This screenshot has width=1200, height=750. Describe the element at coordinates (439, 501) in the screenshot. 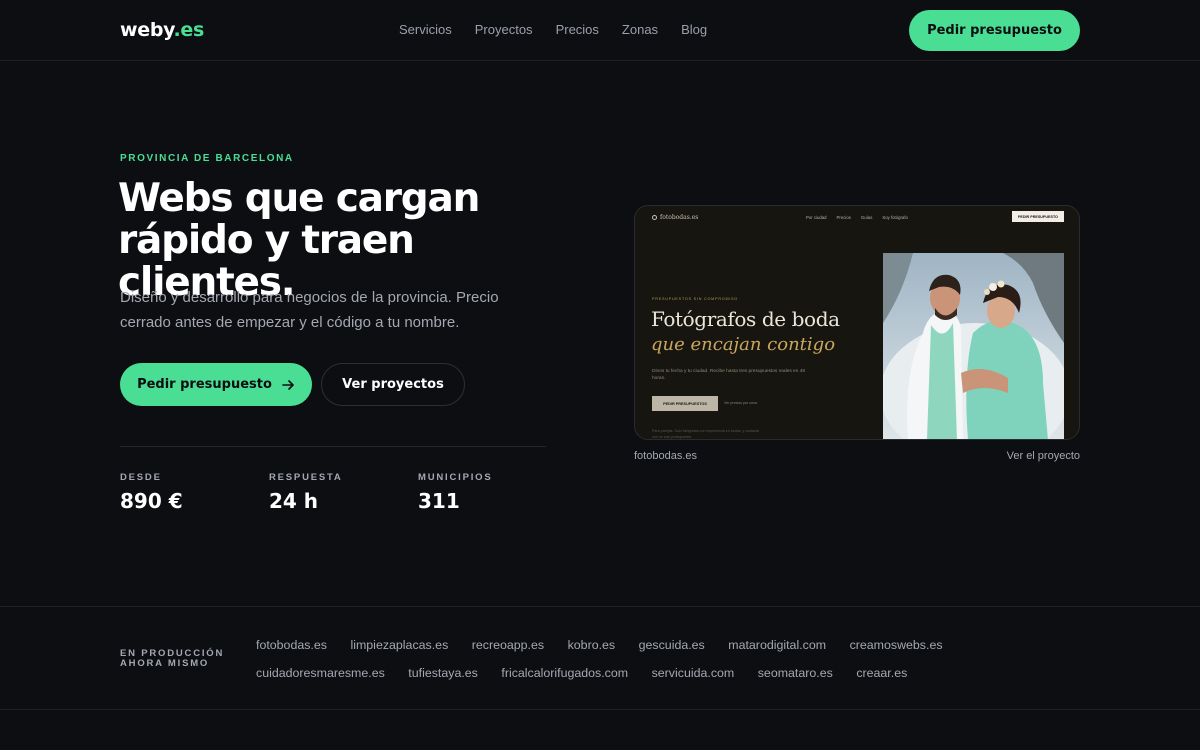

I see `stat-value: 311` at that location.